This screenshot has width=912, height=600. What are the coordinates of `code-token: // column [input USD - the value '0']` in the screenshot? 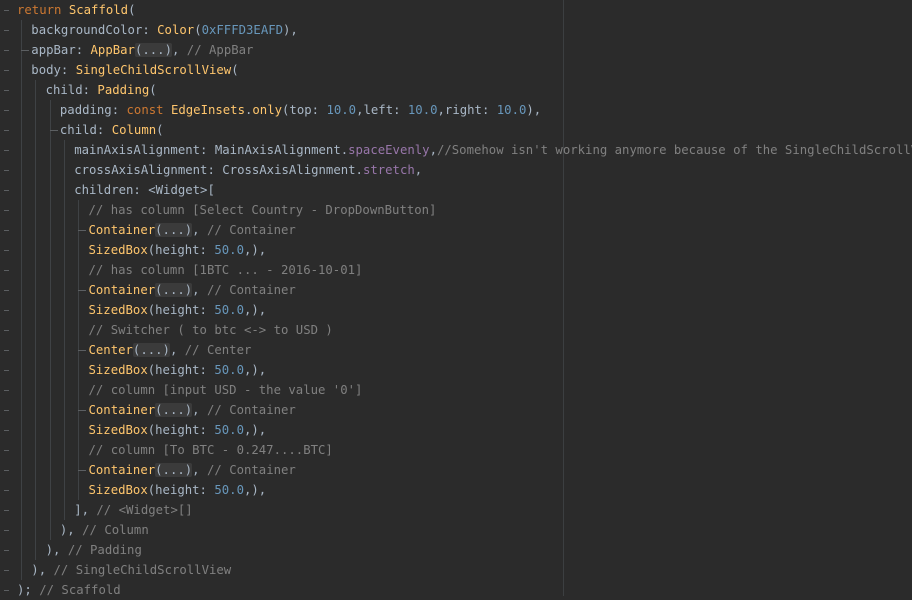 It's located at (225, 390).